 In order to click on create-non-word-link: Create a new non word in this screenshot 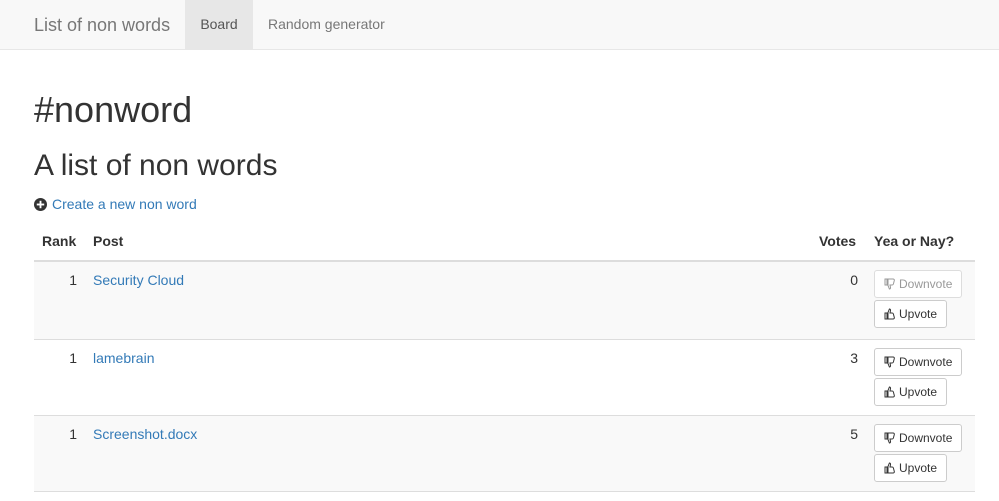, I will do `click(115, 204)`.